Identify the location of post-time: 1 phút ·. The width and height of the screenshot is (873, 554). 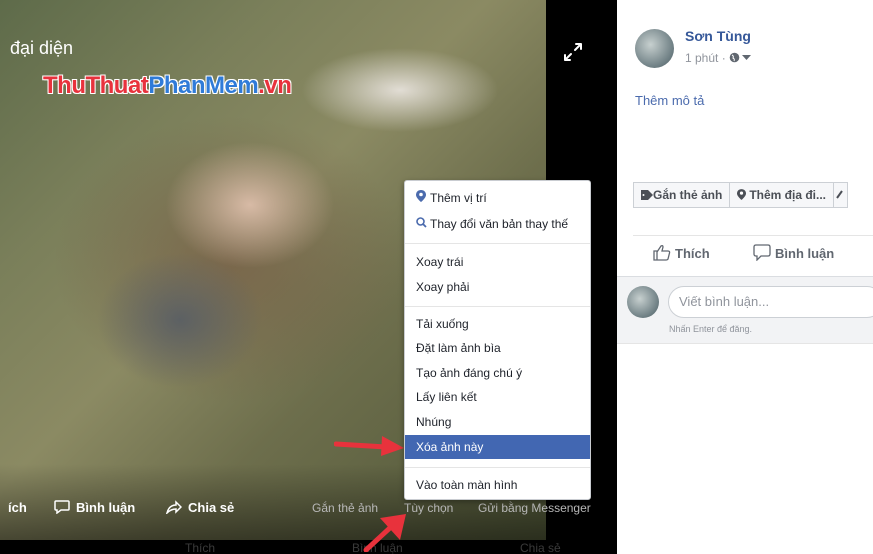
(705, 58).